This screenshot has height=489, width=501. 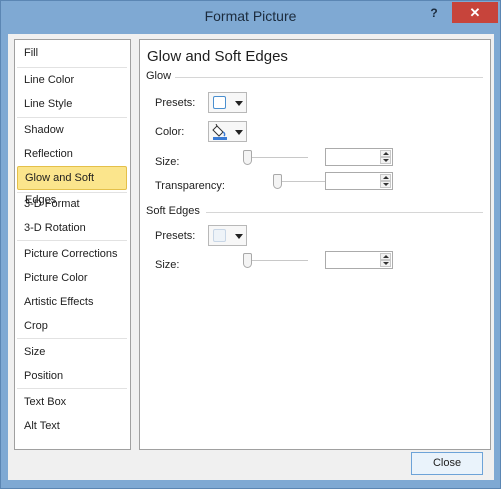 What do you see at coordinates (434, 13) in the screenshot?
I see `help-button: ?` at bounding box center [434, 13].